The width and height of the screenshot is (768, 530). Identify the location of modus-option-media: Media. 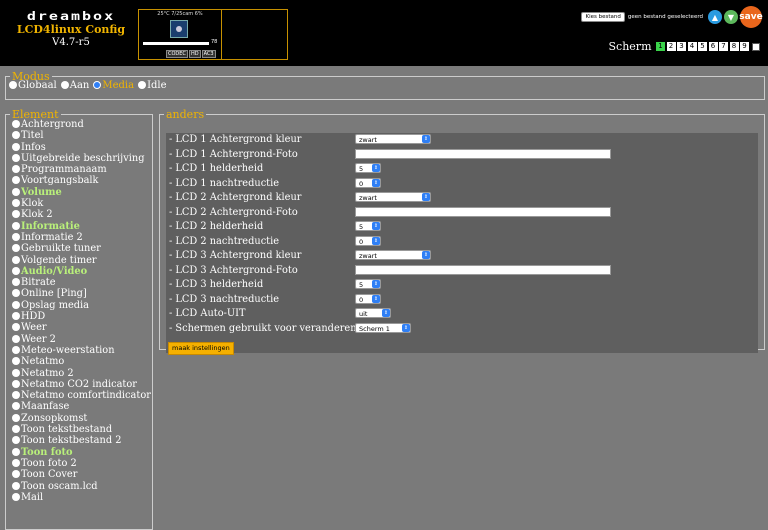
(113, 85).